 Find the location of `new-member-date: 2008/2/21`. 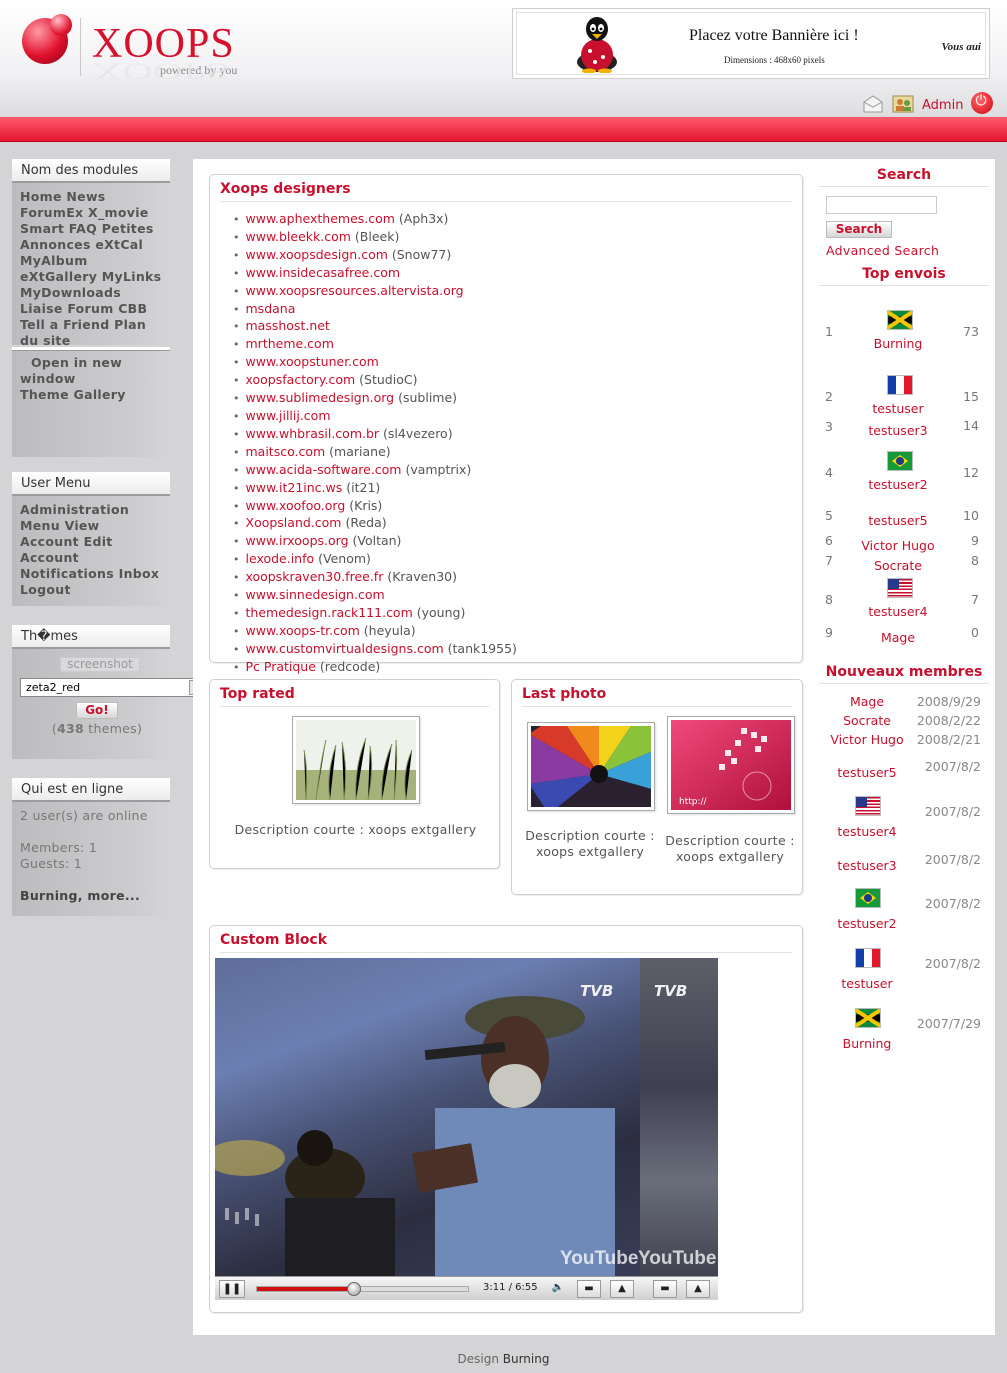

new-member-date: 2008/2/21 is located at coordinates (948, 739).